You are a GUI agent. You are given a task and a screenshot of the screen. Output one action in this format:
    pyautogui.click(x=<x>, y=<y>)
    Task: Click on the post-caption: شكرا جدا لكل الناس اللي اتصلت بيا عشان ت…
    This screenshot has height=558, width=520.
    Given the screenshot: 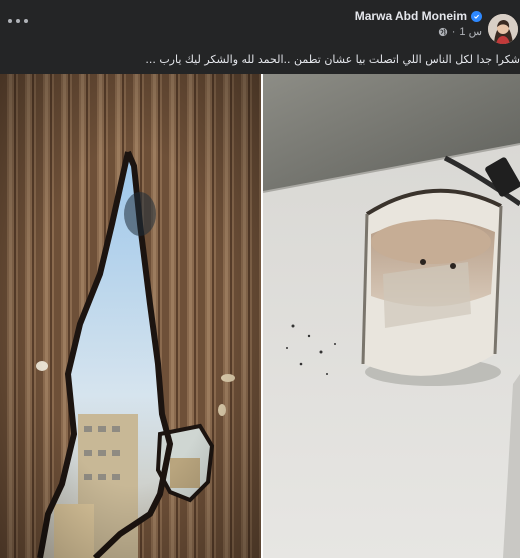 What is the action you would take?
    pyautogui.click(x=332, y=59)
    